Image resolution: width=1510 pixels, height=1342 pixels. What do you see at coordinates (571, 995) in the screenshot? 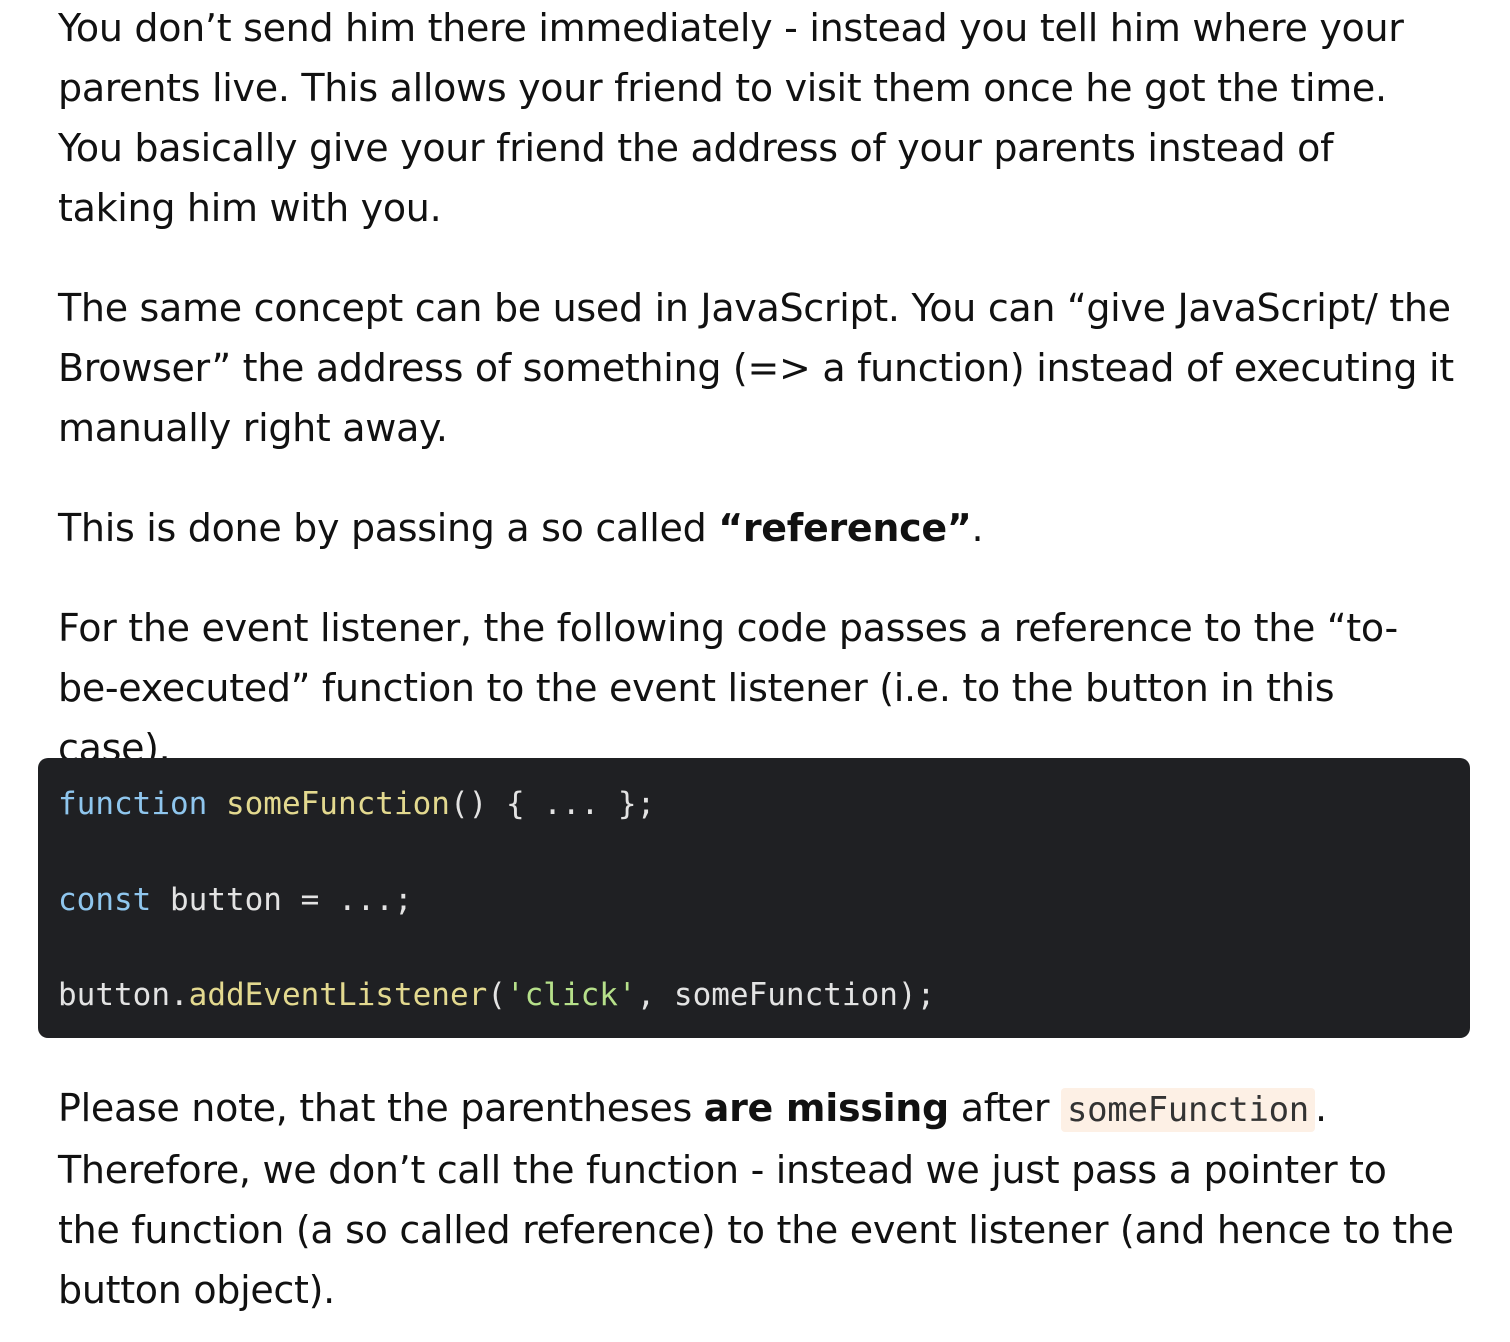
I see `code-string: 'click'` at bounding box center [571, 995].